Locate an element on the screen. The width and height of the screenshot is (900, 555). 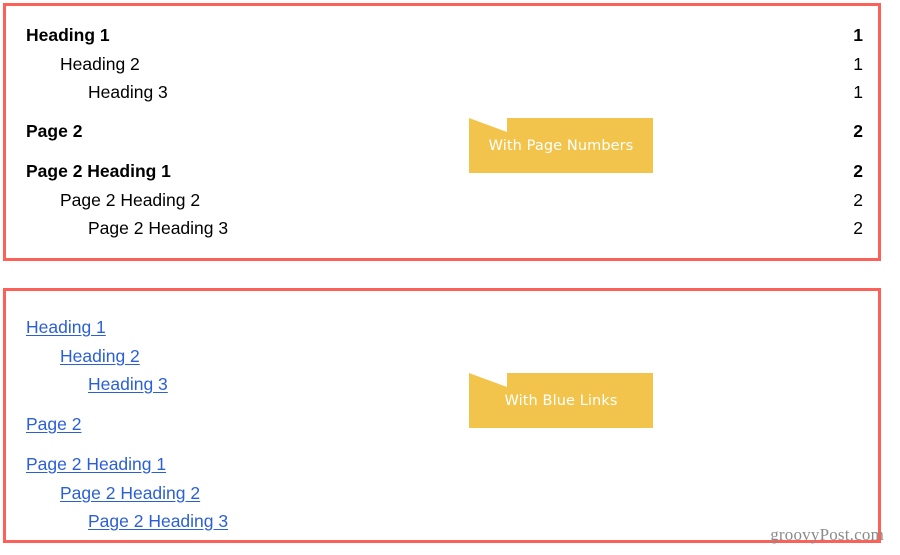
toc-row: Page 2 Heading 2 is located at coordinates (442, 493).